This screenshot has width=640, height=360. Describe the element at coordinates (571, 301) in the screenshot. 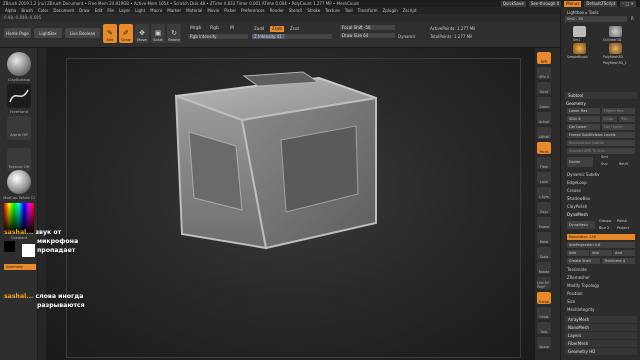

I see `size-header: Size` at that location.